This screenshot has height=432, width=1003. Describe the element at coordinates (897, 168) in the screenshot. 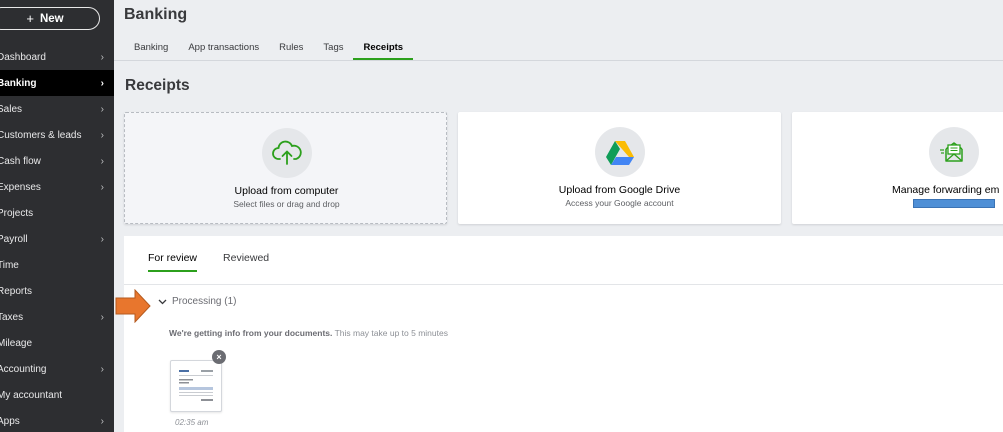

I see `manage-forwarding-email-card: Manage forwarding em` at that location.